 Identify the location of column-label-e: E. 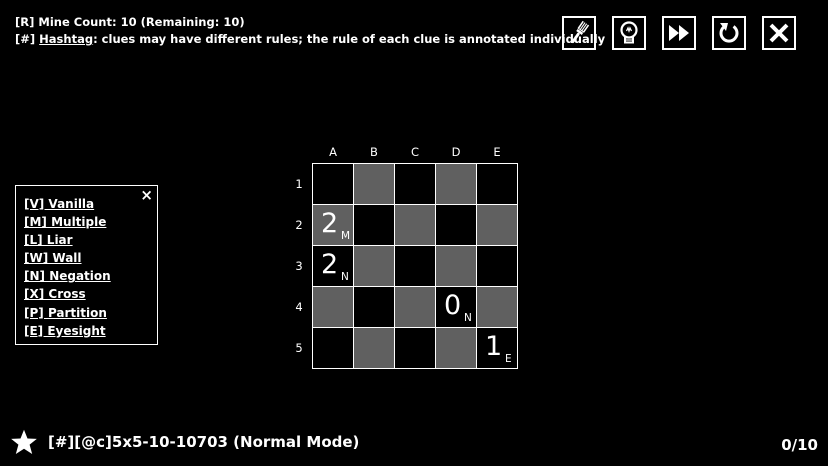
(497, 152).